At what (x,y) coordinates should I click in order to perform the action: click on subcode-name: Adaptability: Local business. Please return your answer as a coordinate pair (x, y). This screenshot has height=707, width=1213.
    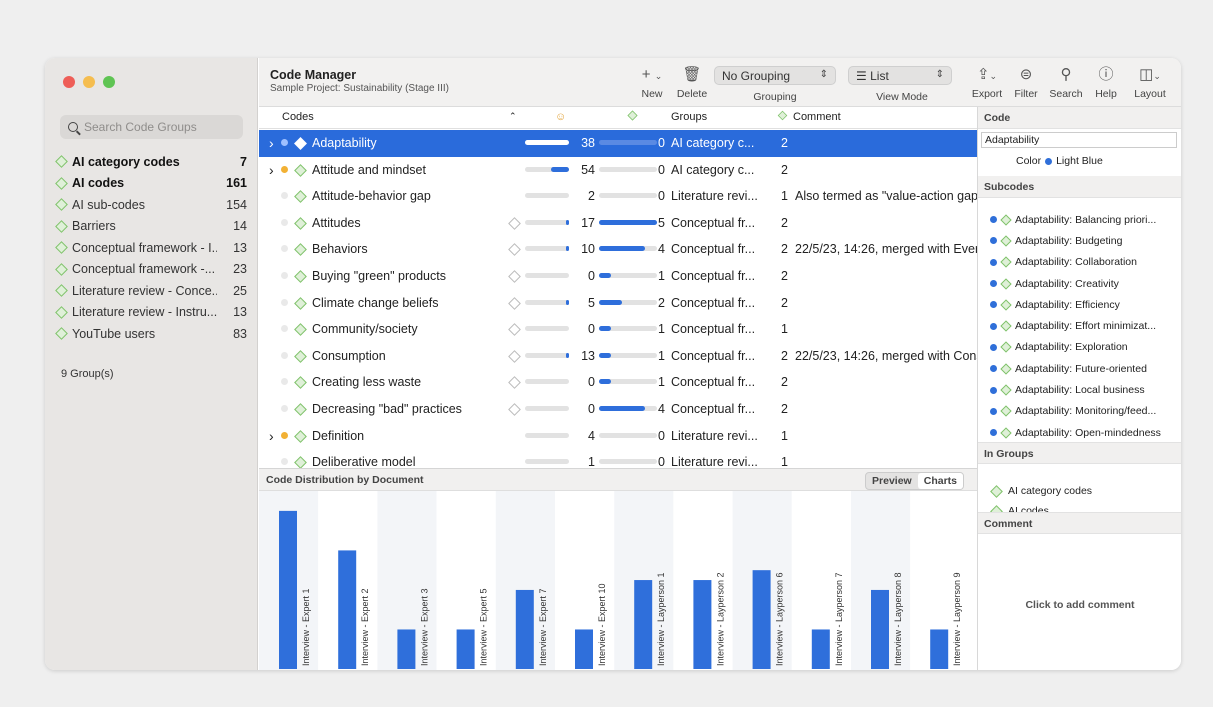
    Looking at the image, I should click on (1080, 390).